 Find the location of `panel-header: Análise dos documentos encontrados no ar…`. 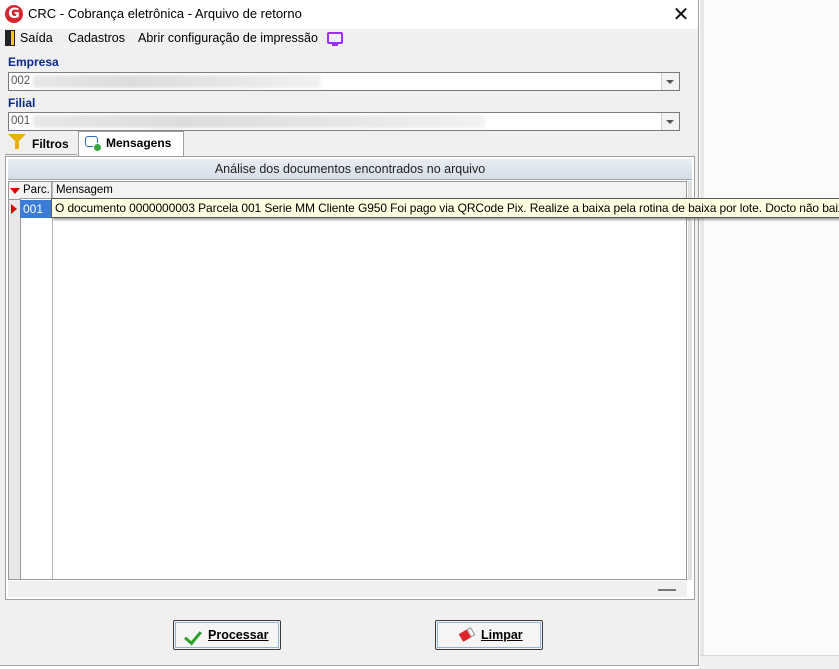

panel-header: Análise dos documentos encontrados no ar… is located at coordinates (350, 169).